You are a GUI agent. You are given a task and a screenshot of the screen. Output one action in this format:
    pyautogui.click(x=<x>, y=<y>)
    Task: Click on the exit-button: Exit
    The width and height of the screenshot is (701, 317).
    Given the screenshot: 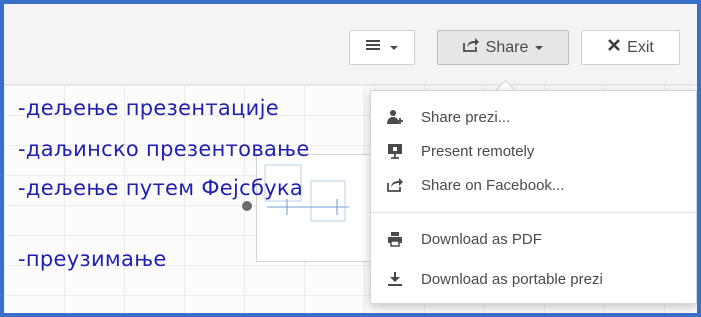 What is the action you would take?
    pyautogui.click(x=630, y=47)
    